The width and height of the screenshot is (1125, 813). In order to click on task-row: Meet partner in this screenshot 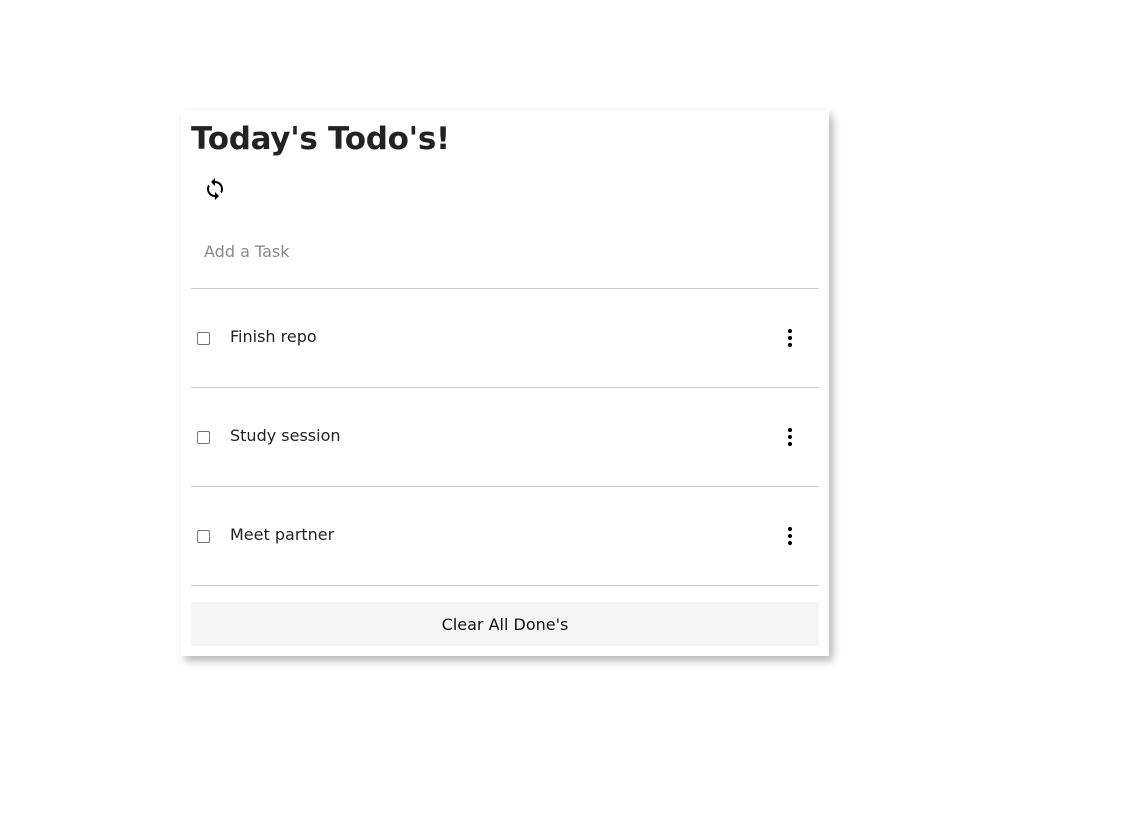, I will do `click(505, 536)`.